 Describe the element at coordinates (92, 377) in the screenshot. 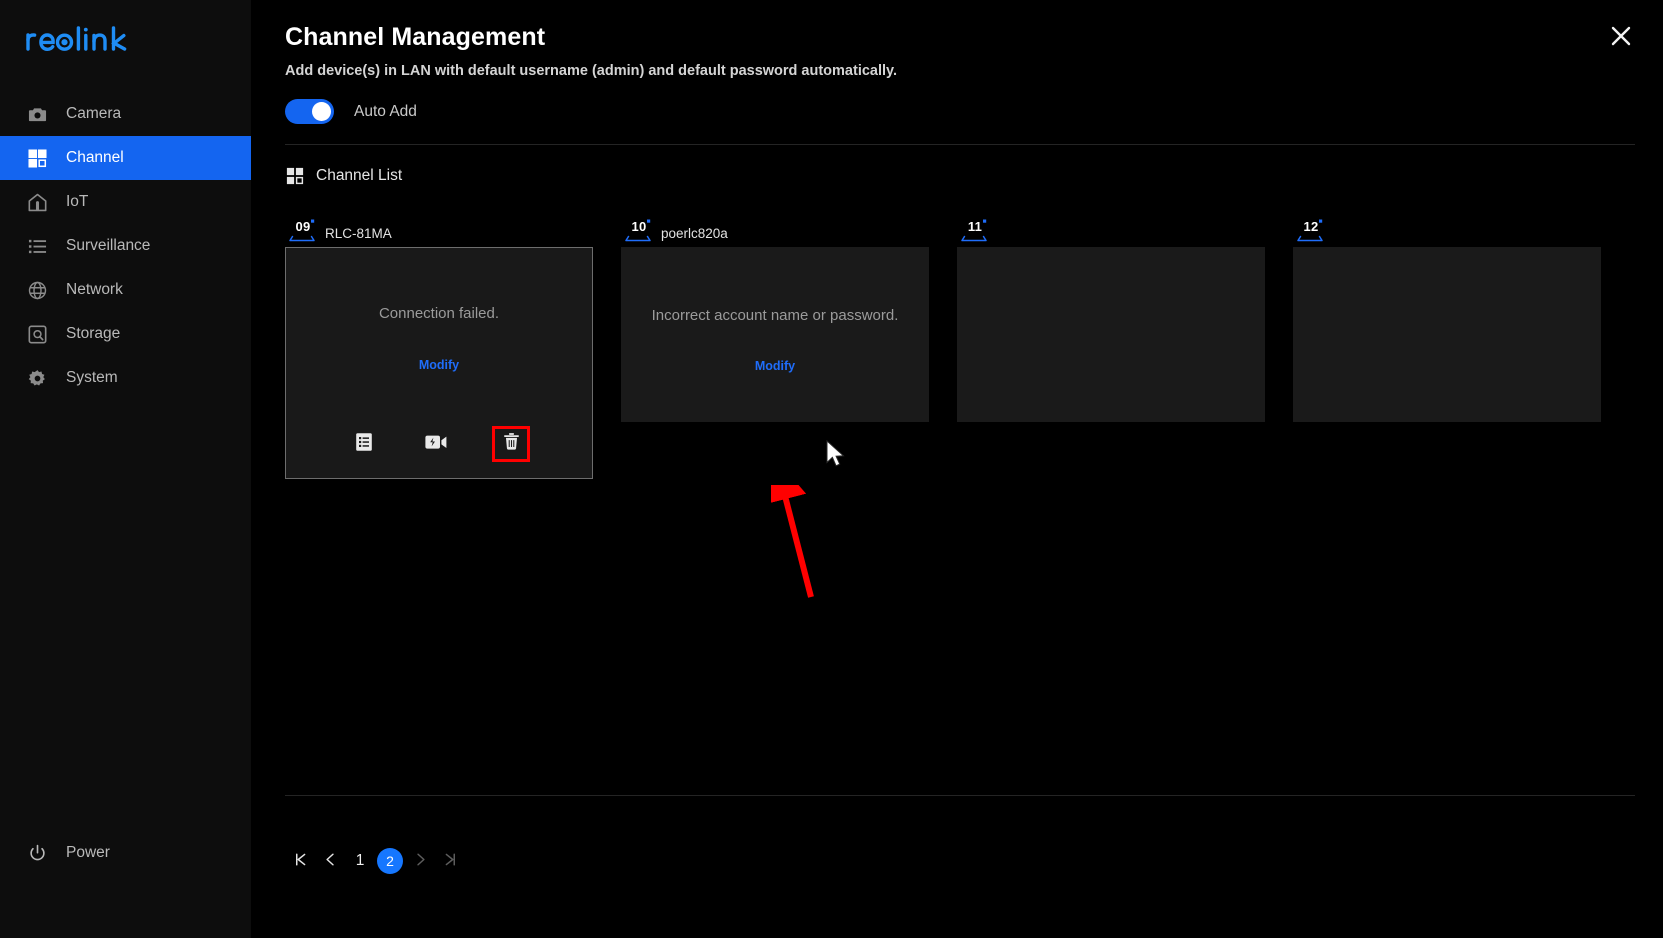

I see `sidebar-item-label: System` at that location.